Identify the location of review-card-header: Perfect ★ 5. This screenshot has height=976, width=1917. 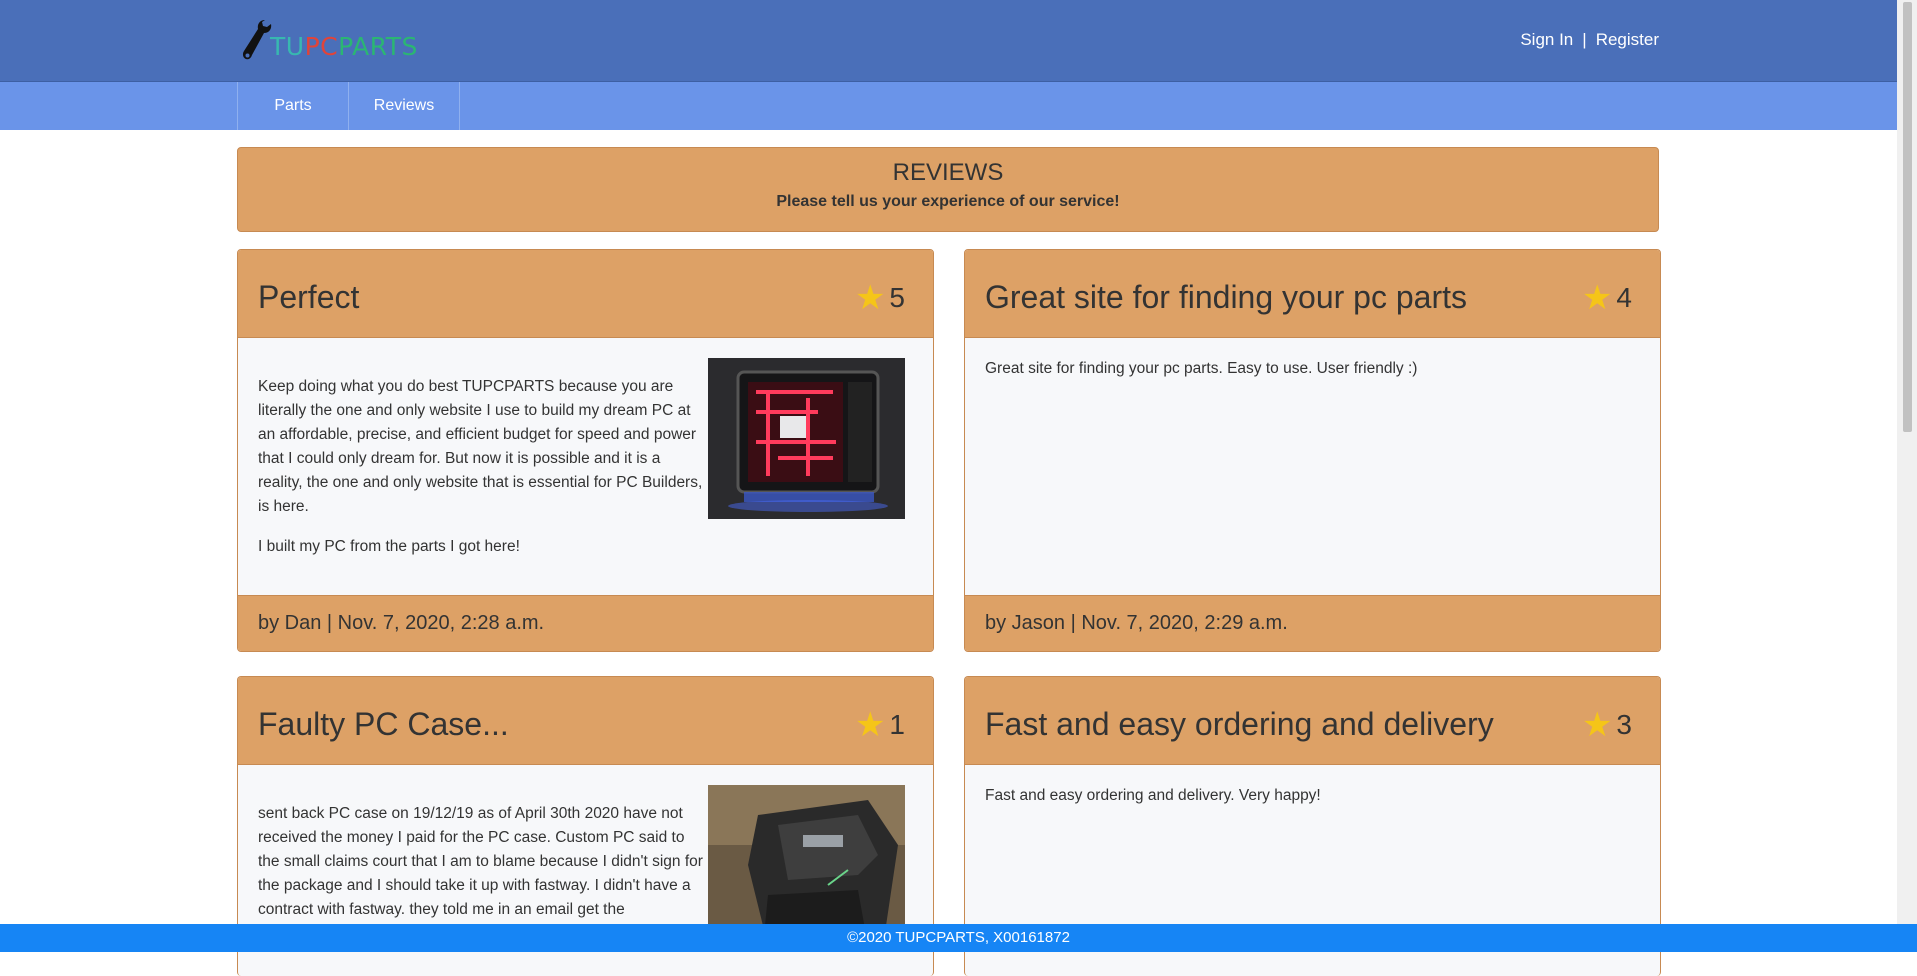
(585, 294).